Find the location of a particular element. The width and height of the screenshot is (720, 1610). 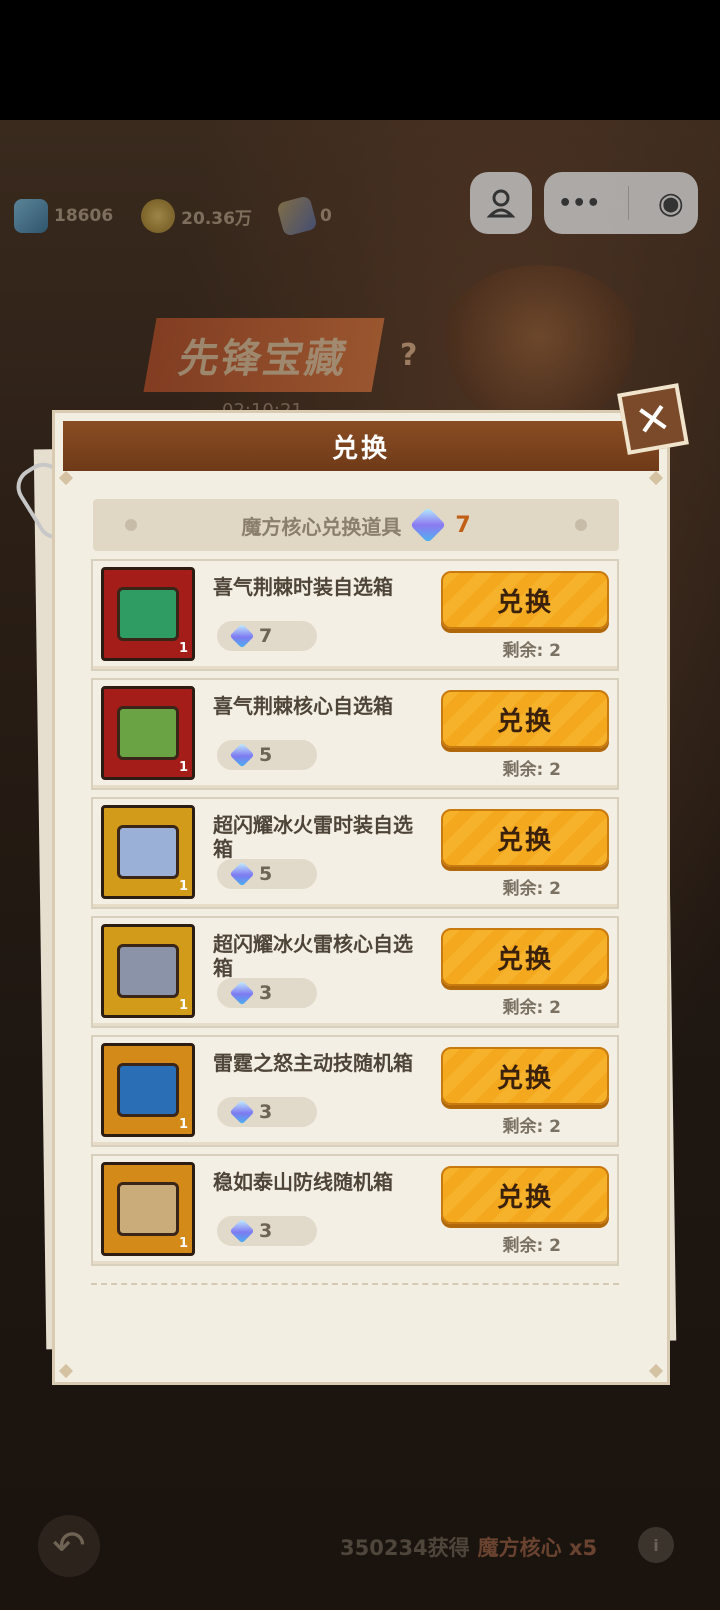

card-icon is located at coordinates (297, 216).